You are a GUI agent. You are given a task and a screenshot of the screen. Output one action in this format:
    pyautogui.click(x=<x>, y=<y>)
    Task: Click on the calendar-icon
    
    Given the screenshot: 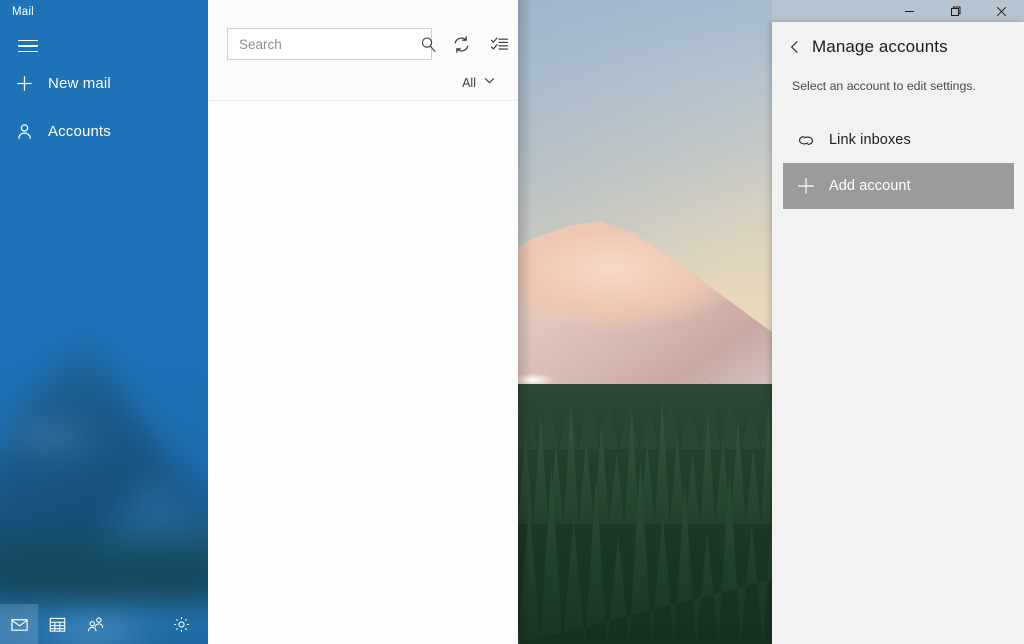 What is the action you would take?
    pyautogui.click(x=57, y=624)
    